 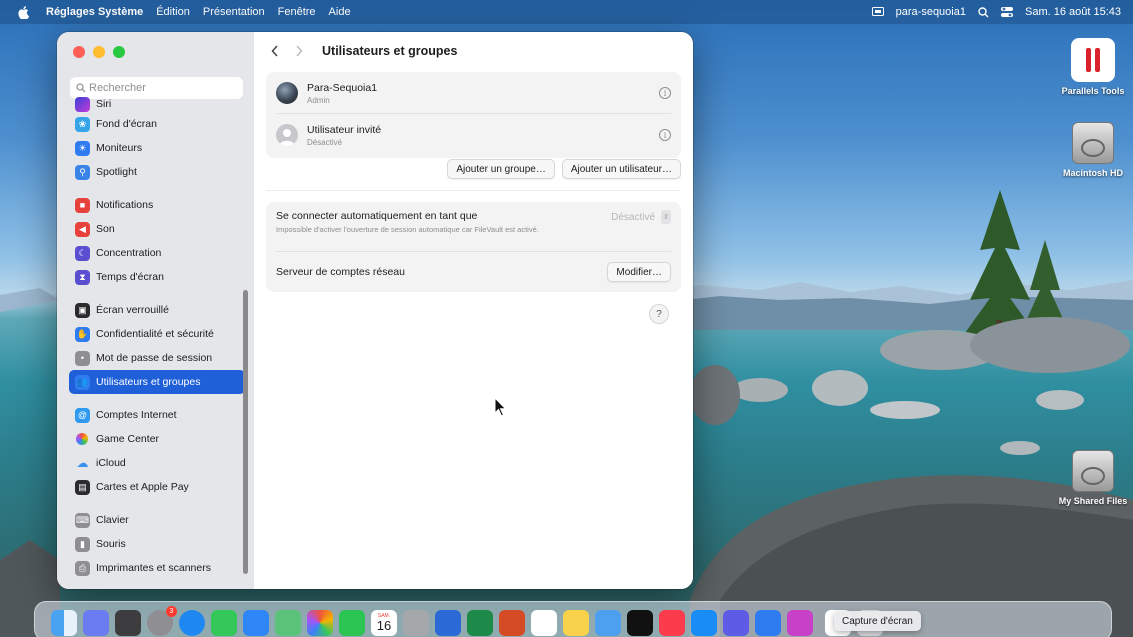 What do you see at coordinates (352, 623) in the screenshot?
I see `facetime-icon` at bounding box center [352, 623].